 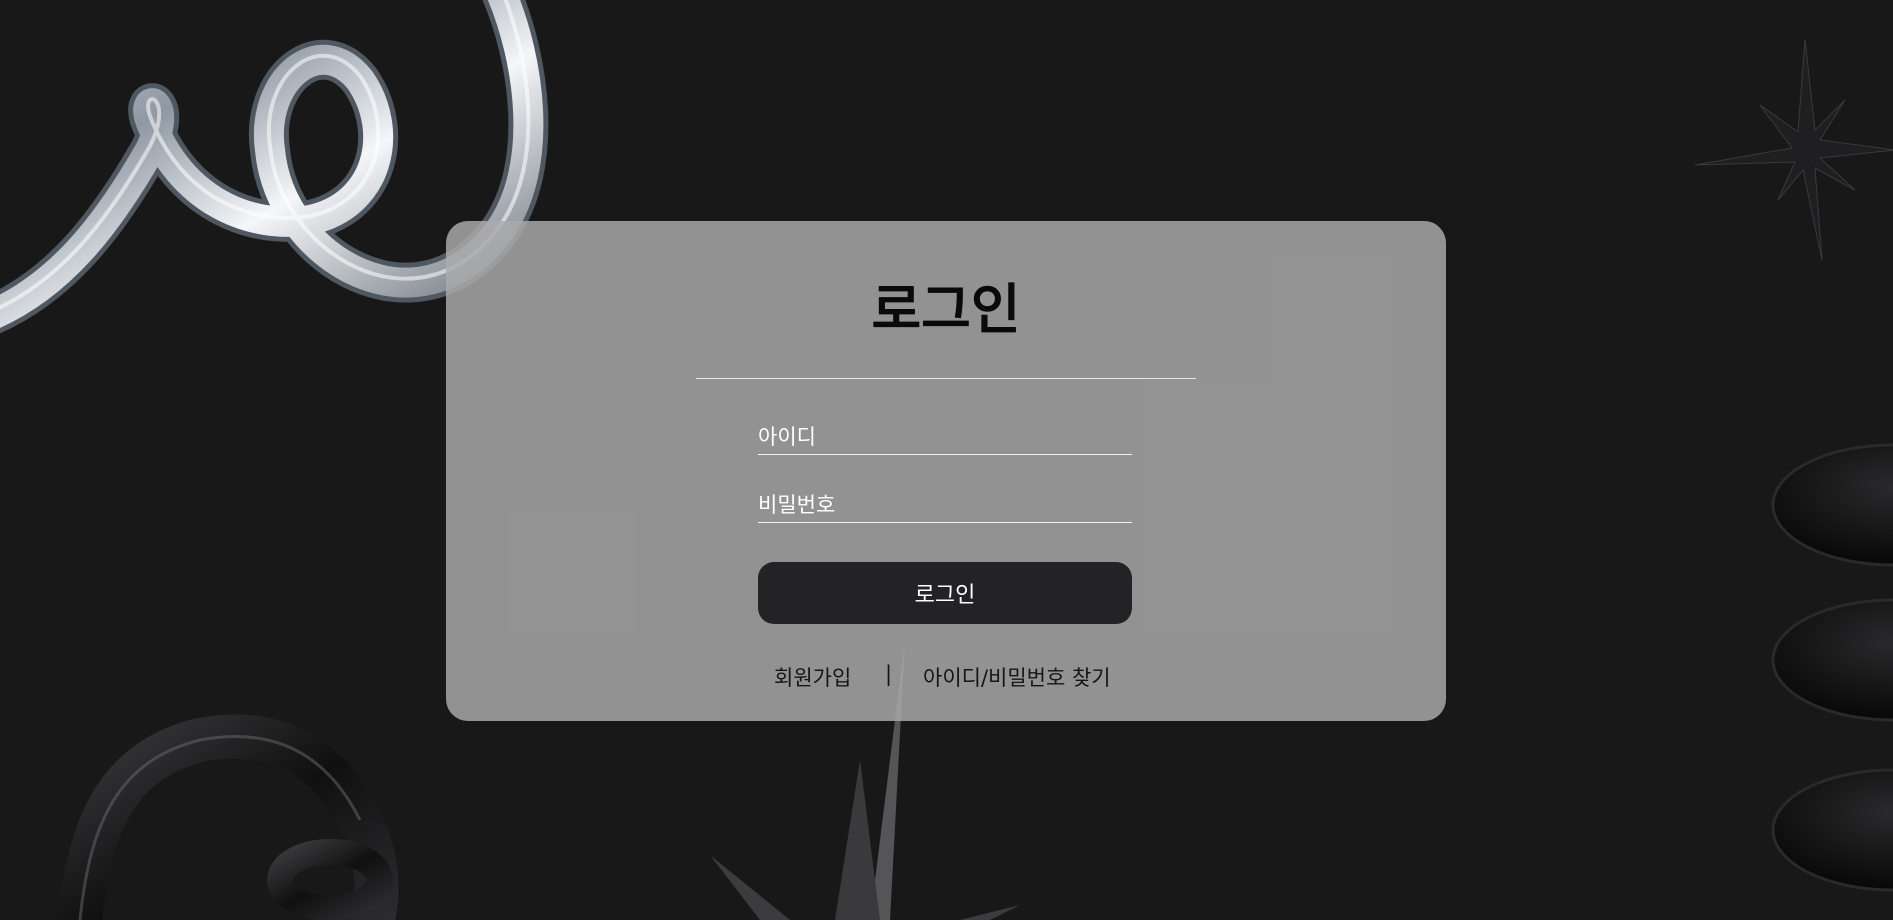 I want to click on password-field, so click(x=945, y=505).